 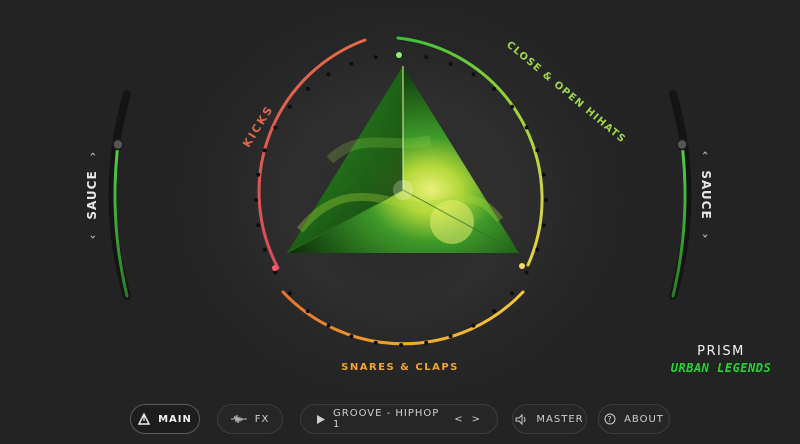 I want to click on right-sauce-prev-icon: ‹, so click(x=706, y=154).